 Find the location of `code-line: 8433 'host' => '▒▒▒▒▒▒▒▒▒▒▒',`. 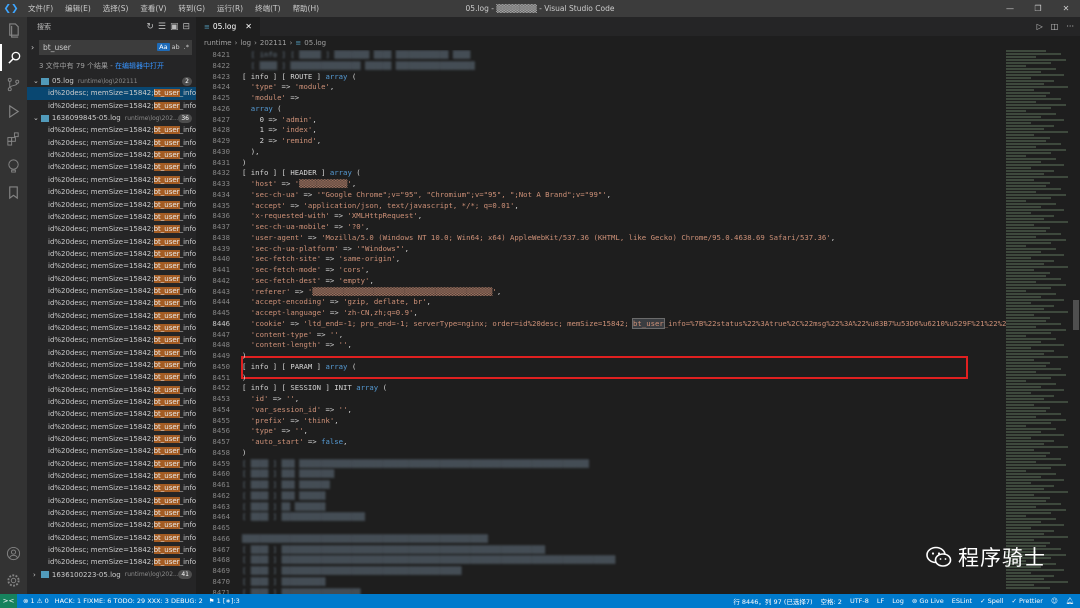

code-line: 8433 'host' => '▒▒▒▒▒▒▒▒▒▒▒', is located at coordinates (601, 184).